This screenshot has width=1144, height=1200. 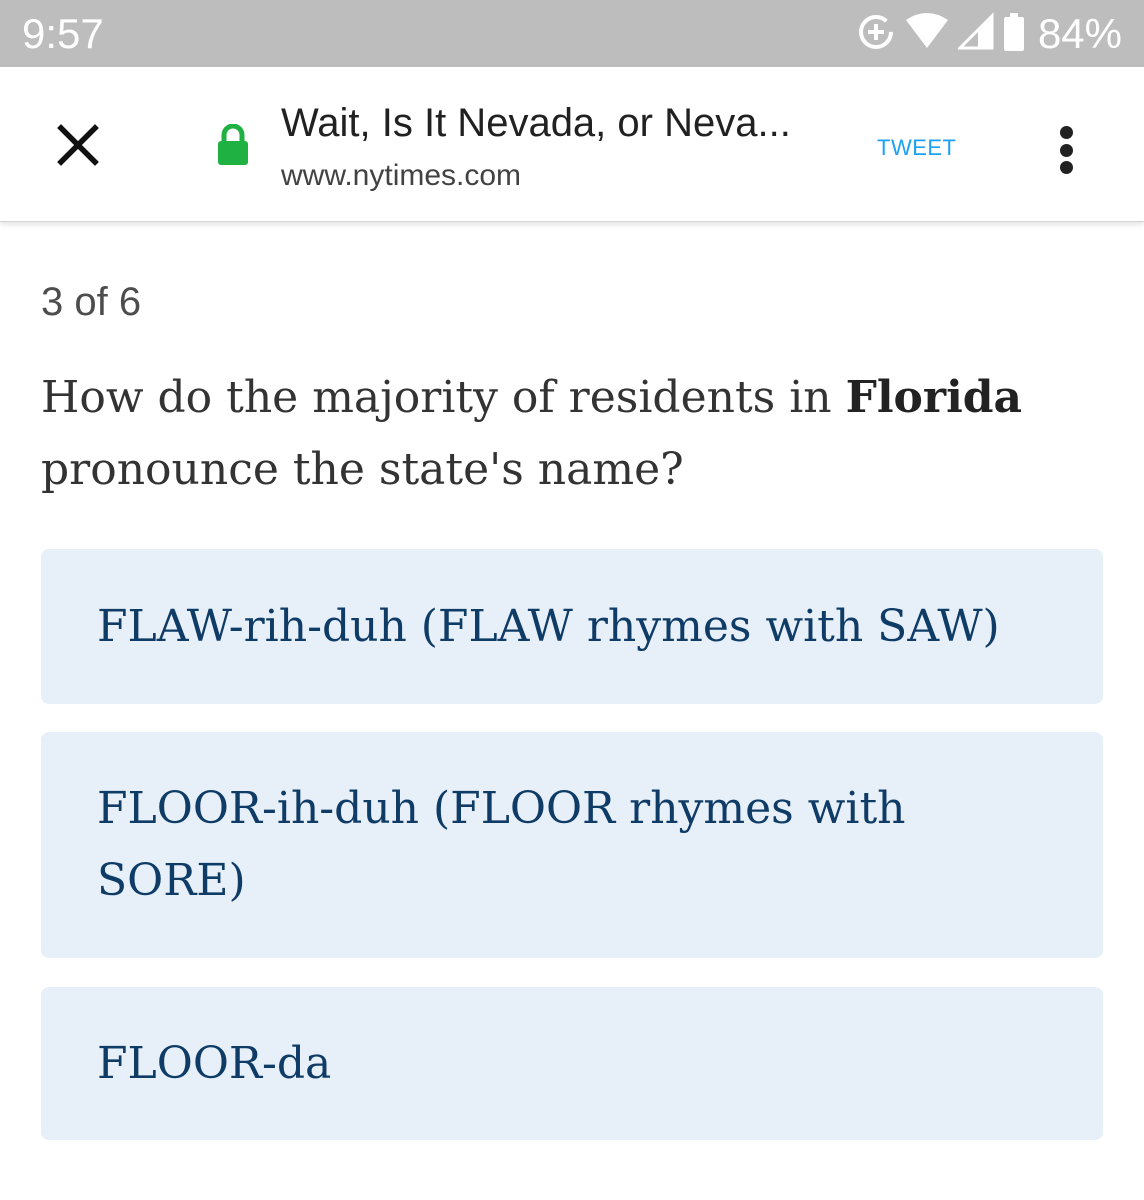 I want to click on answer-option-1: FLAW-rih-duh (FLAW rhymes with SAW), so click(x=572, y=626).